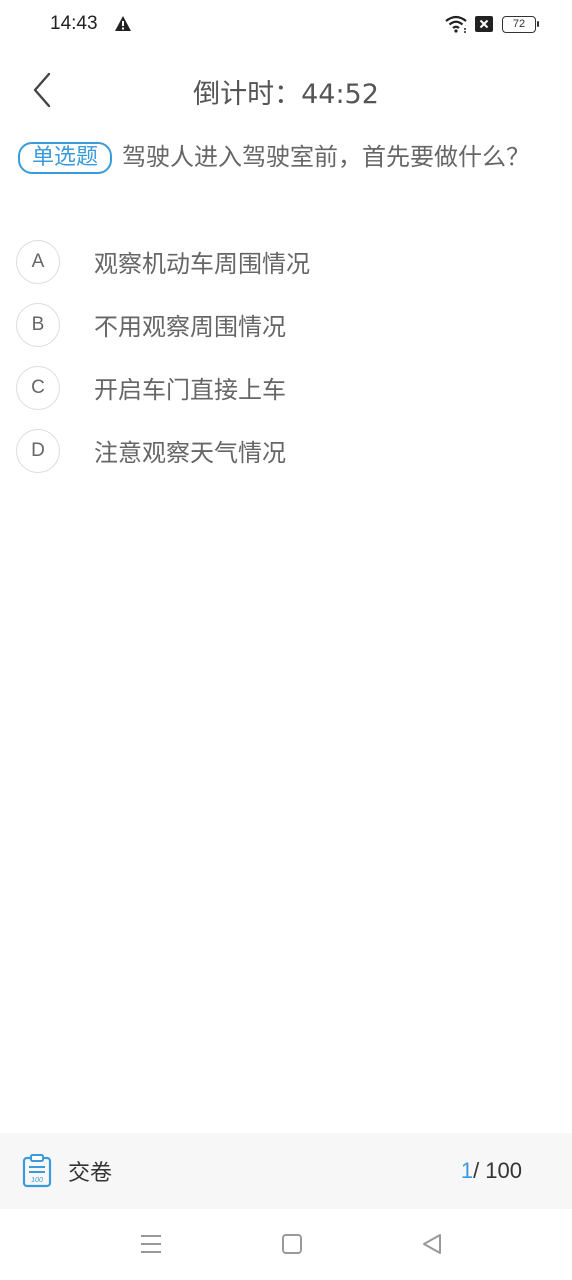  What do you see at coordinates (67, 1171) in the screenshot?
I see `submit-exam-button: 100 交卷` at bounding box center [67, 1171].